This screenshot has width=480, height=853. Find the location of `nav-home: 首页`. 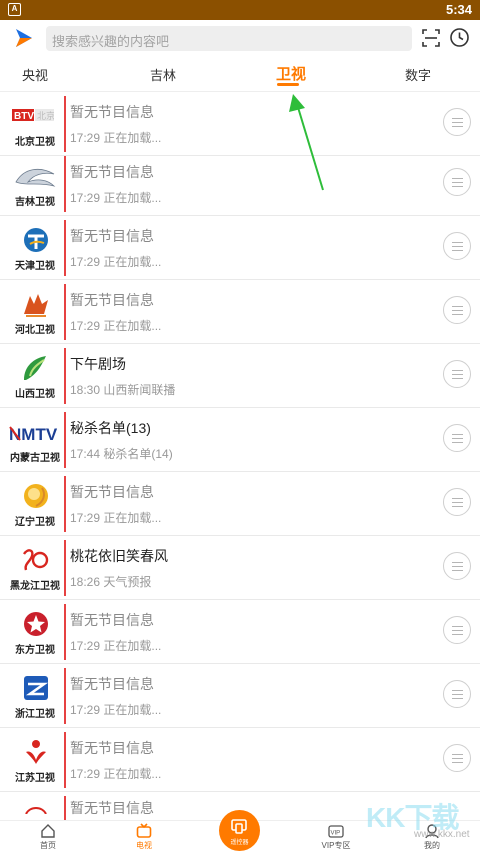

nav-home: 首页 is located at coordinates (48, 837).